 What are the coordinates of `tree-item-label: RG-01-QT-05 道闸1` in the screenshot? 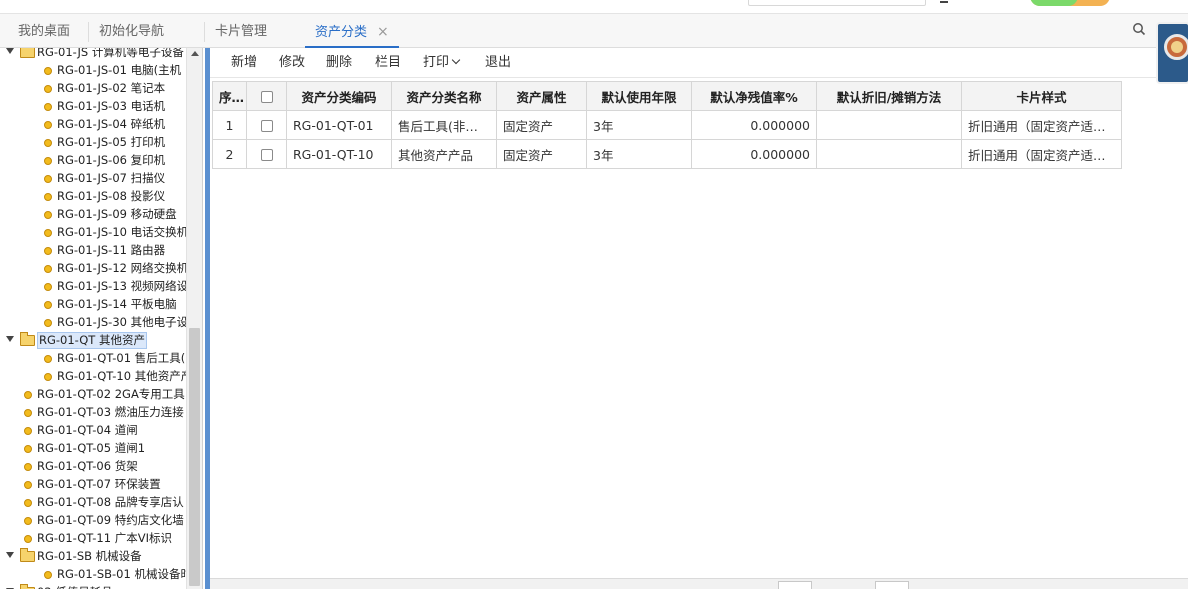 It's located at (91, 448).